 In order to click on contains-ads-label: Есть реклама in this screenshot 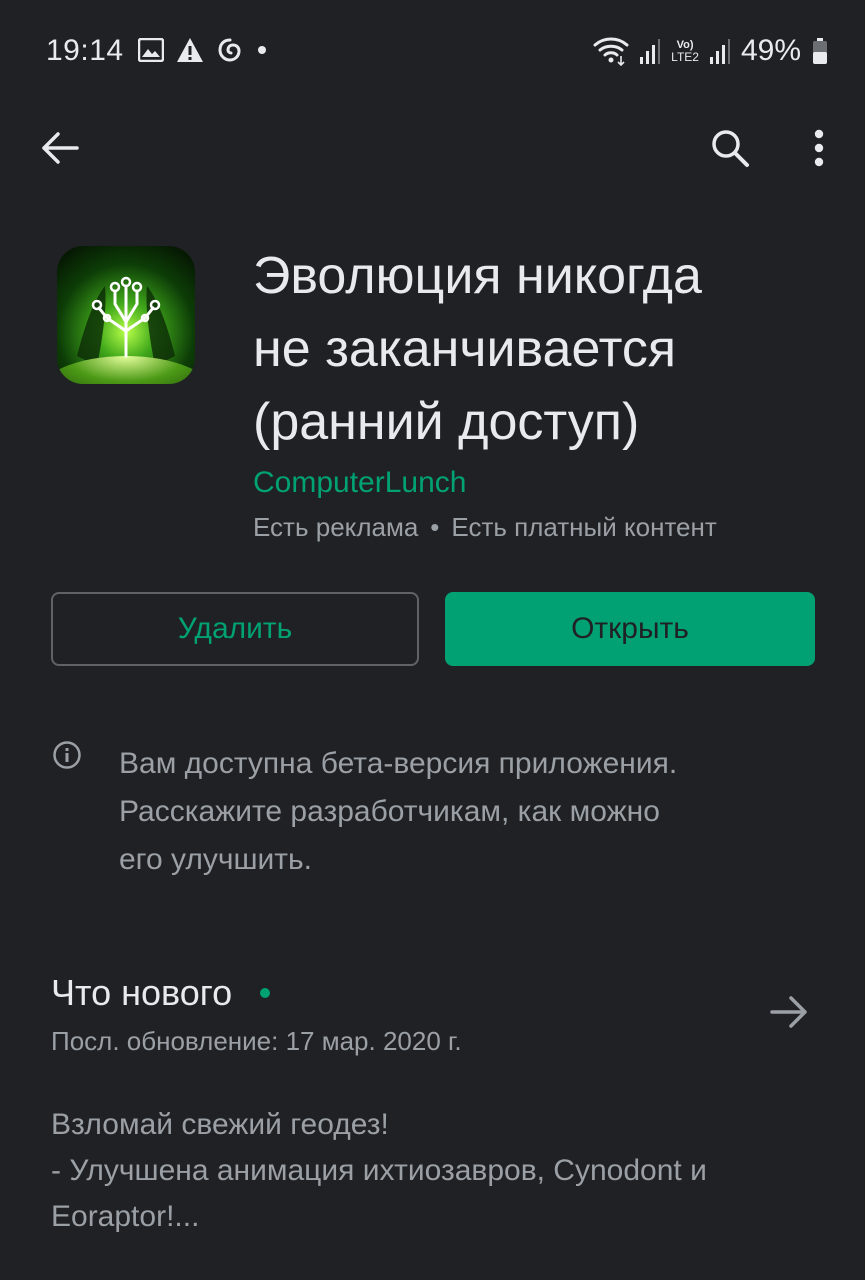, I will do `click(336, 527)`.